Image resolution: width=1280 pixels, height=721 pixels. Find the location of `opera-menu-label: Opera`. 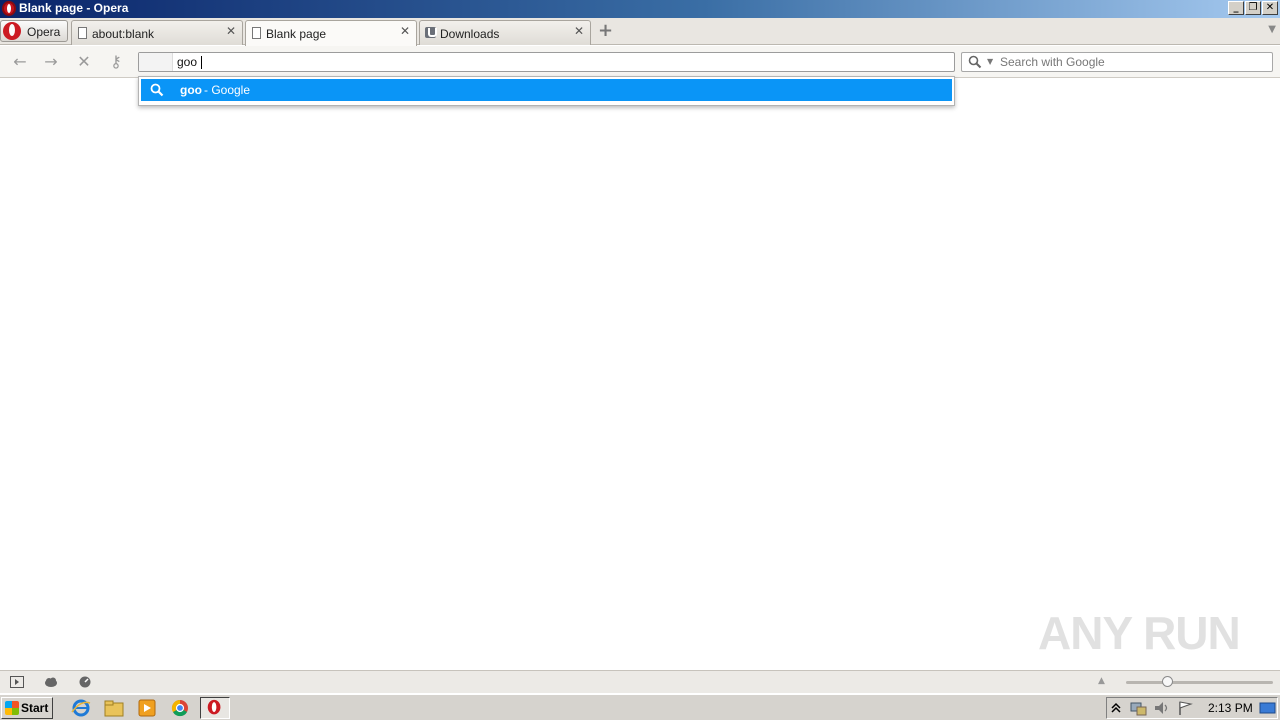

opera-menu-label: Opera is located at coordinates (44, 32).